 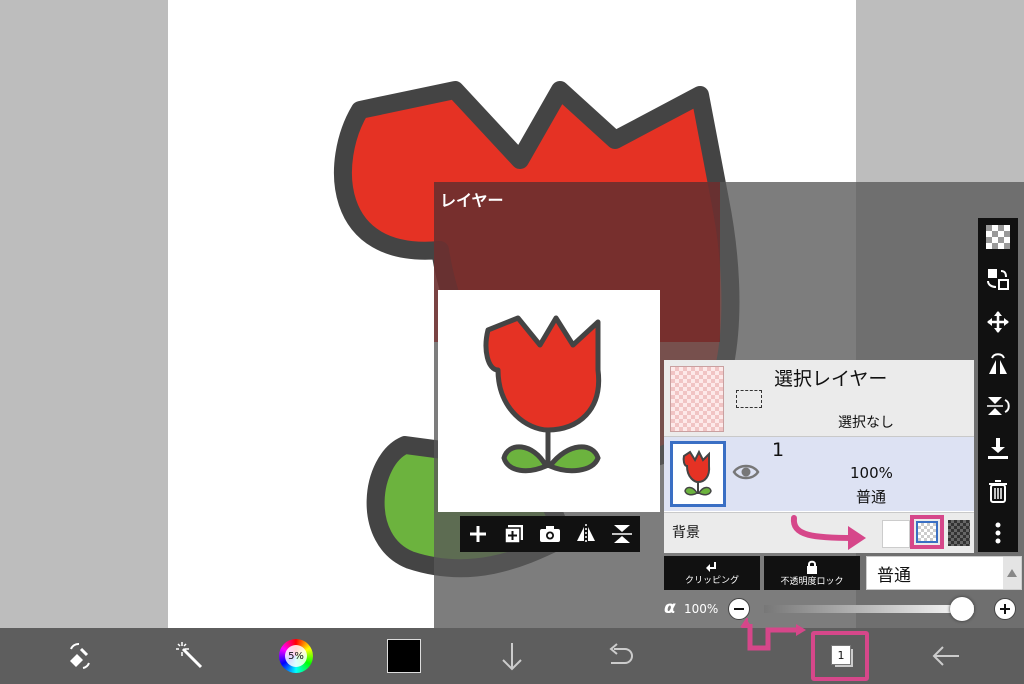 What do you see at coordinates (998, 237) in the screenshot?
I see `transparency-icon` at bounding box center [998, 237].